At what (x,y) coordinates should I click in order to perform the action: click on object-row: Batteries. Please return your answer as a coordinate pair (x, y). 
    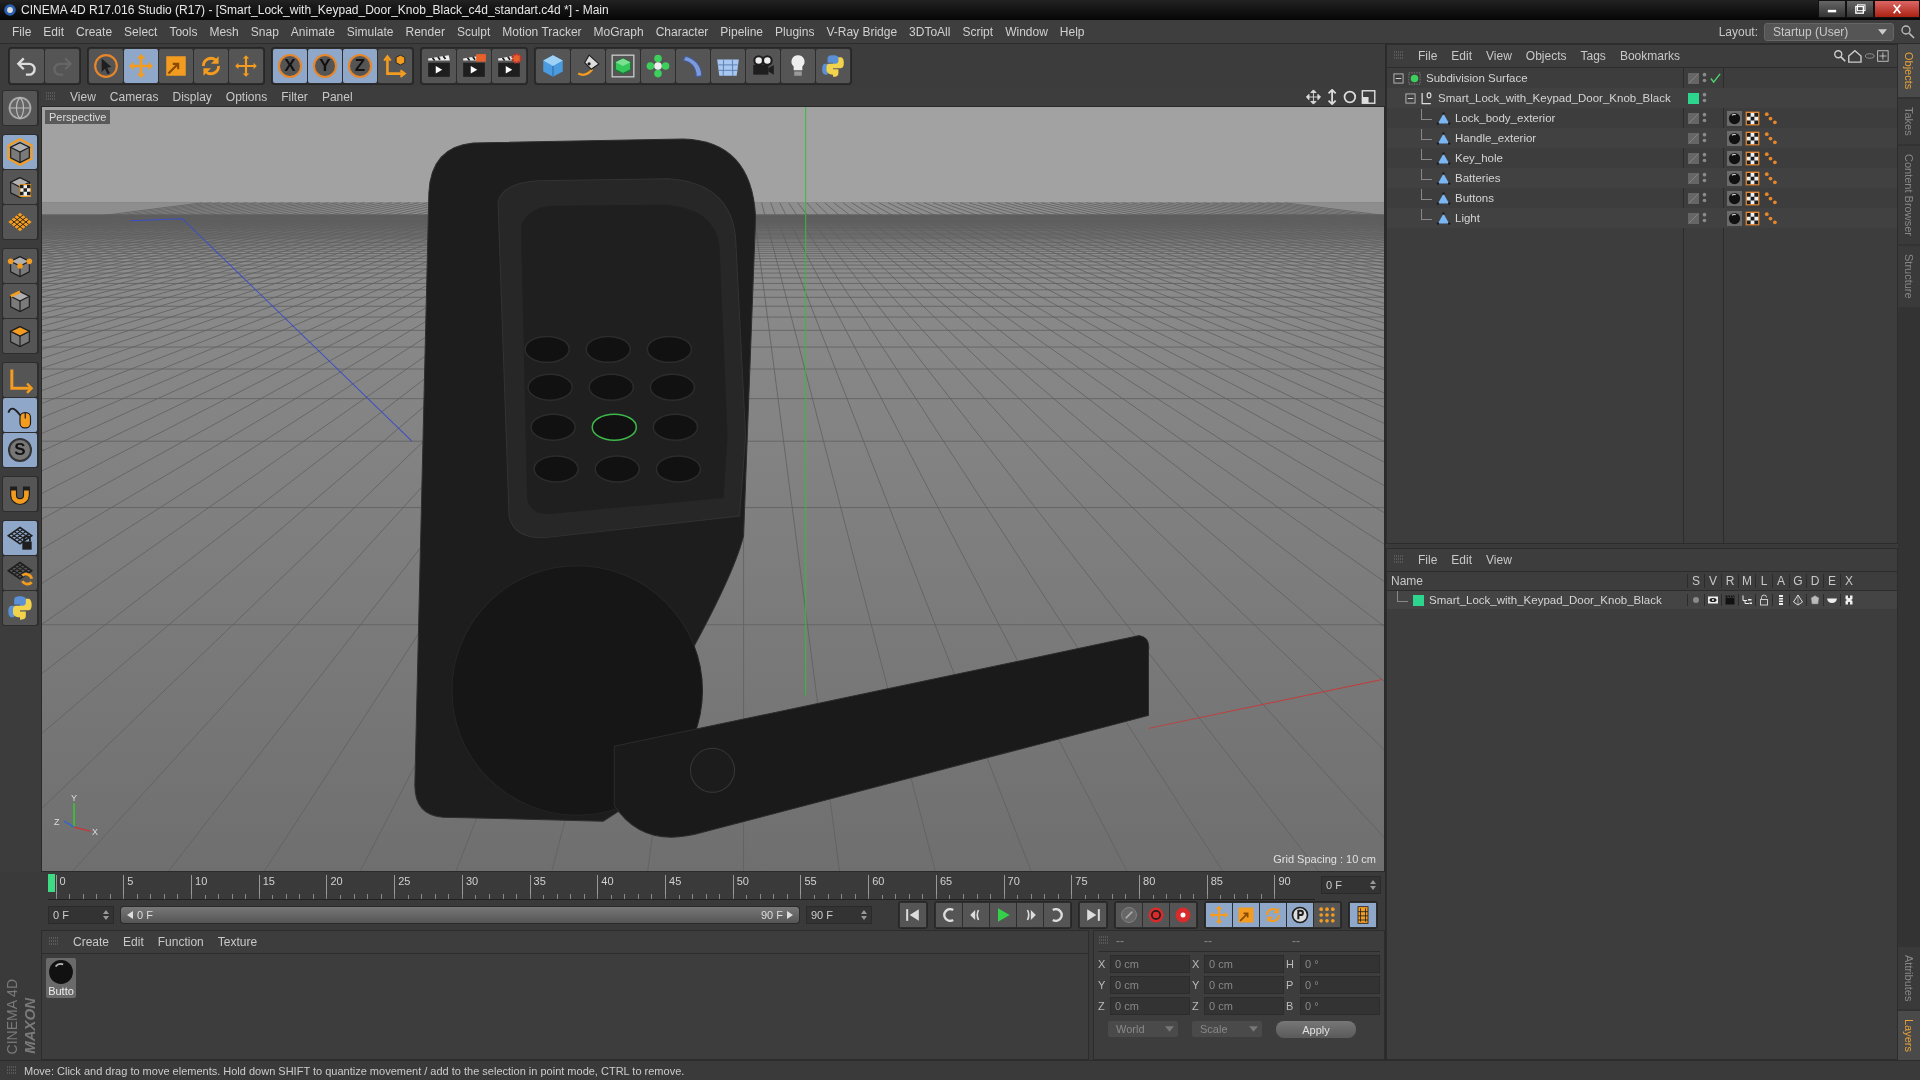
    Looking at the image, I should click on (1642, 178).